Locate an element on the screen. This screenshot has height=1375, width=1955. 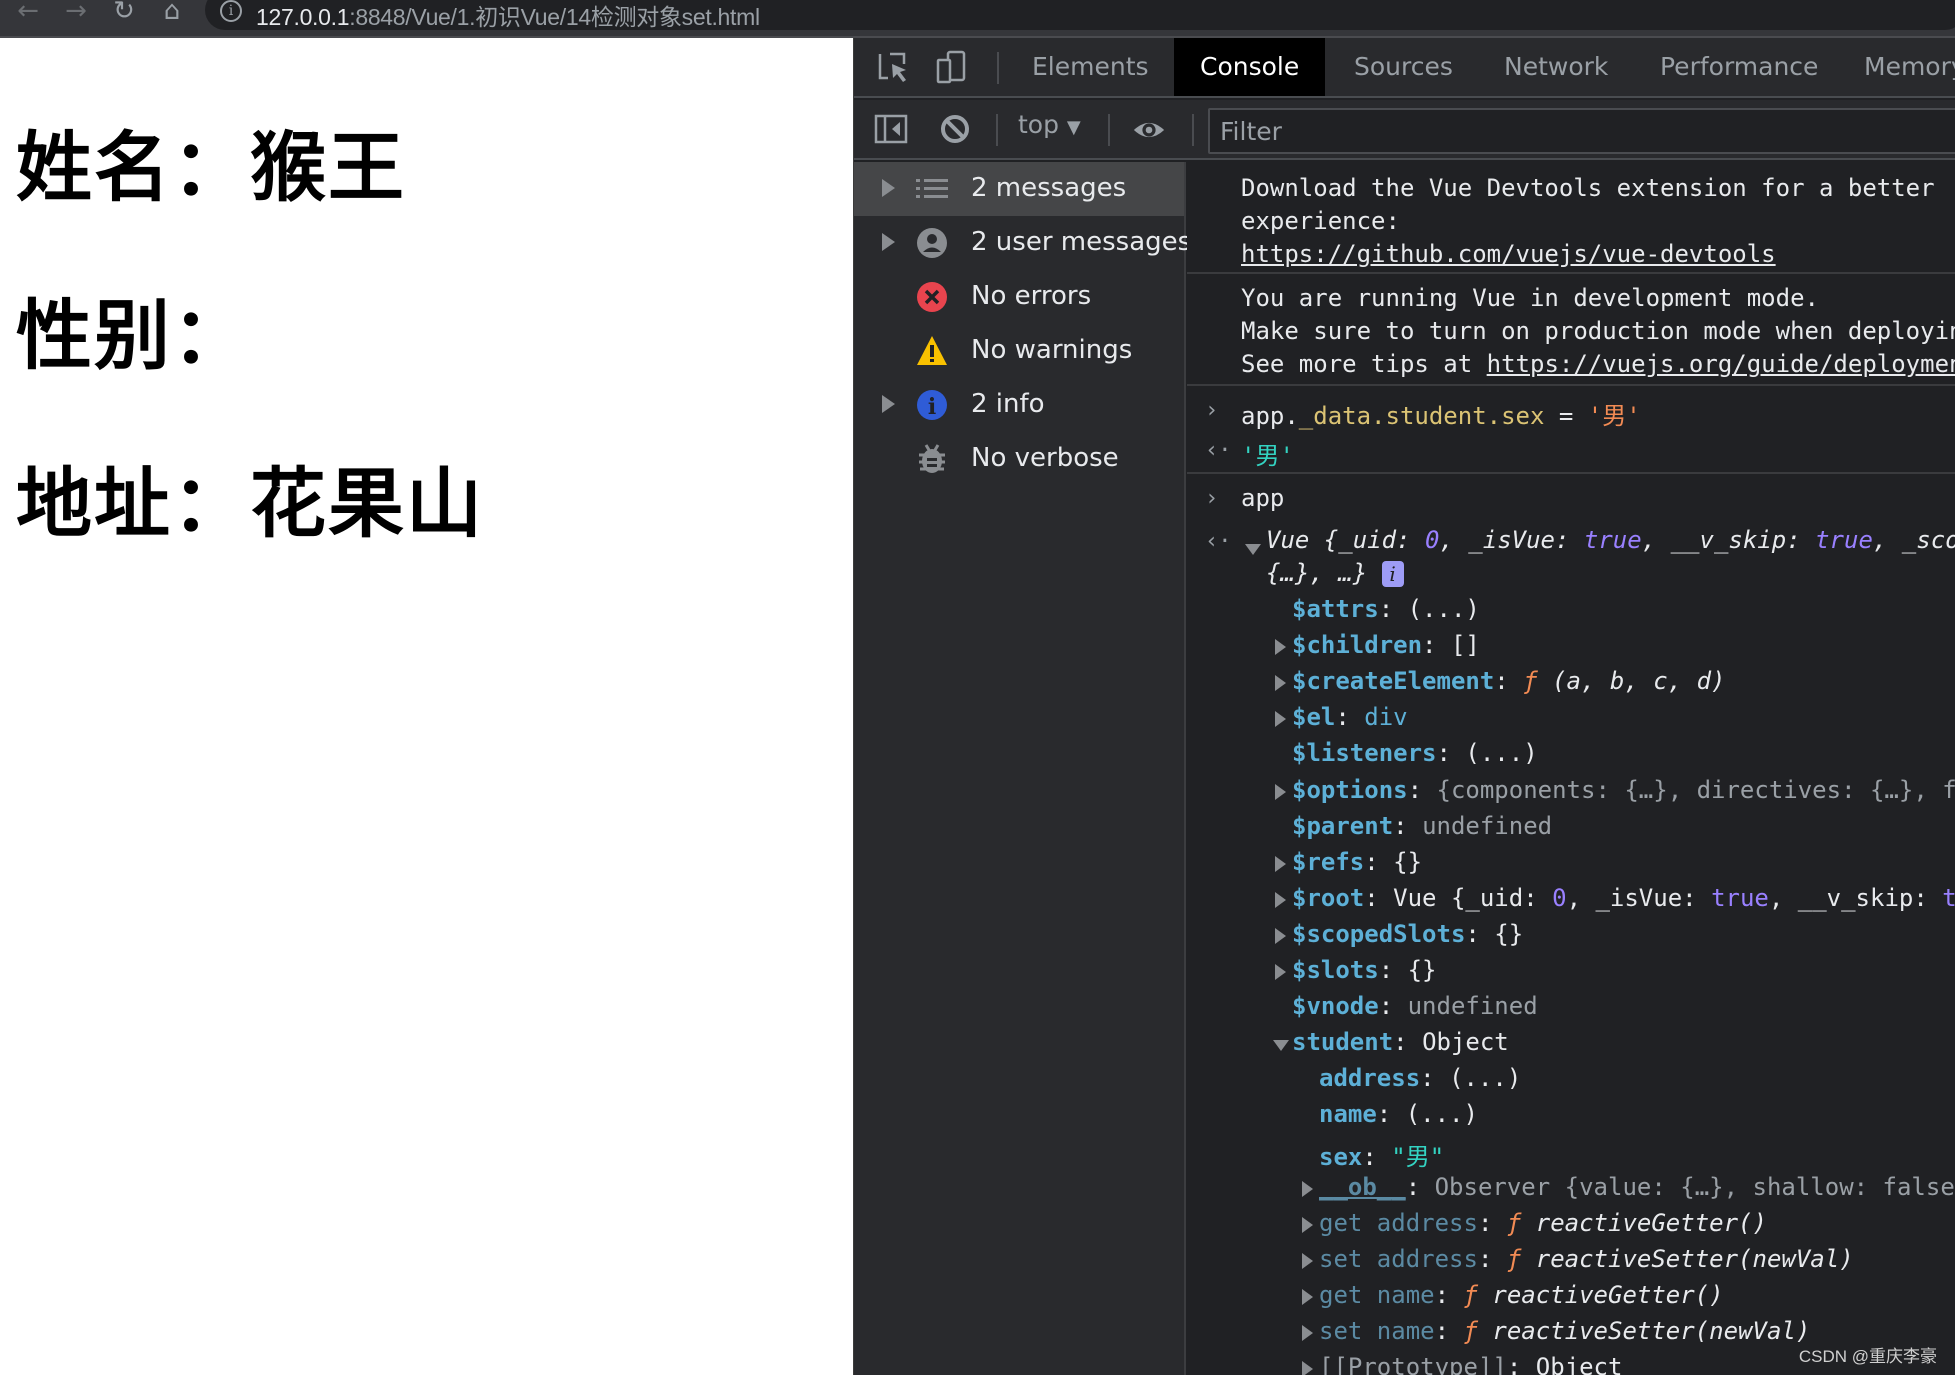
property-value: Object is located at coordinates (1579, 1364).